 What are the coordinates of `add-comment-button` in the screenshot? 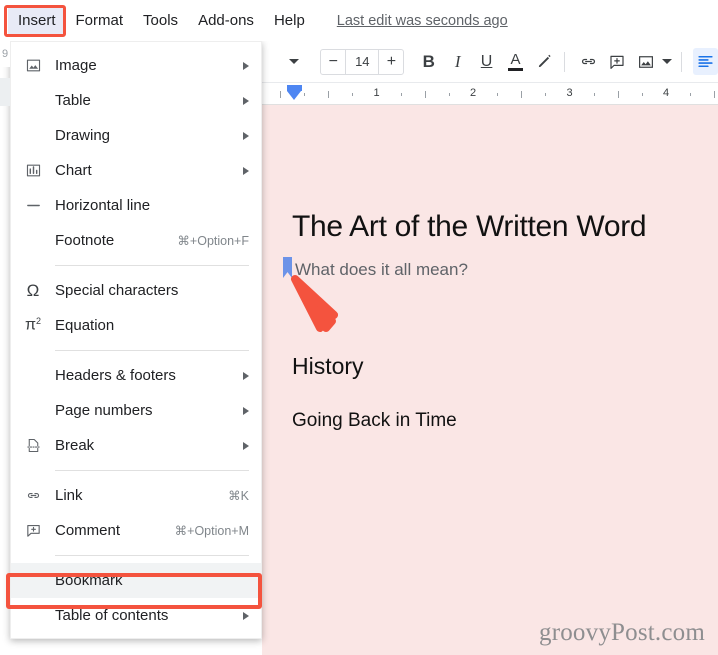 It's located at (617, 61).